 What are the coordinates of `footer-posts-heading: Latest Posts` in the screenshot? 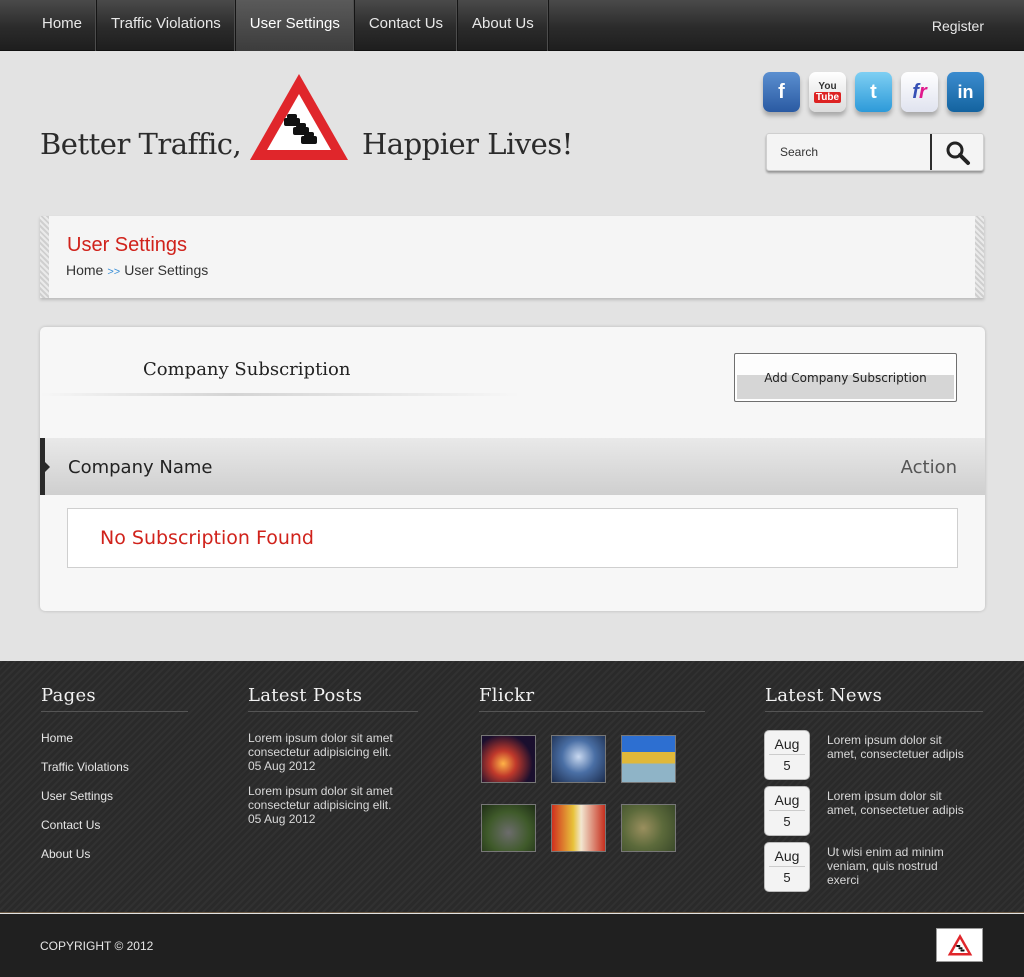 It's located at (333, 698).